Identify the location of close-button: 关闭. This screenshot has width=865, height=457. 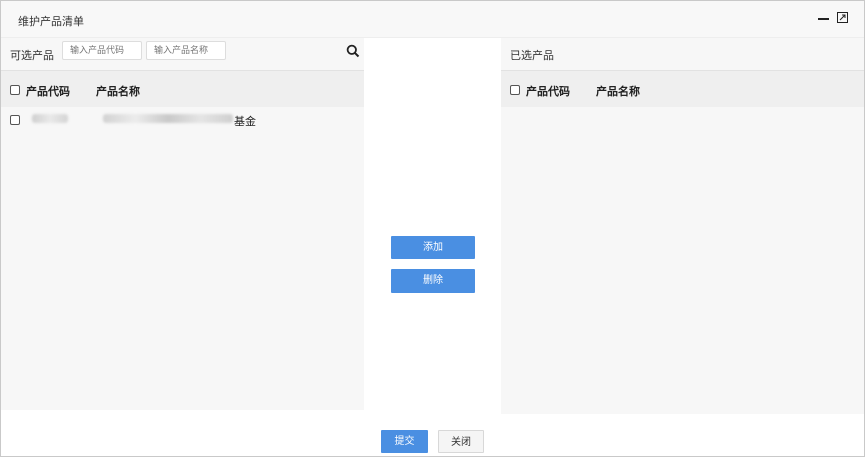
(461, 441).